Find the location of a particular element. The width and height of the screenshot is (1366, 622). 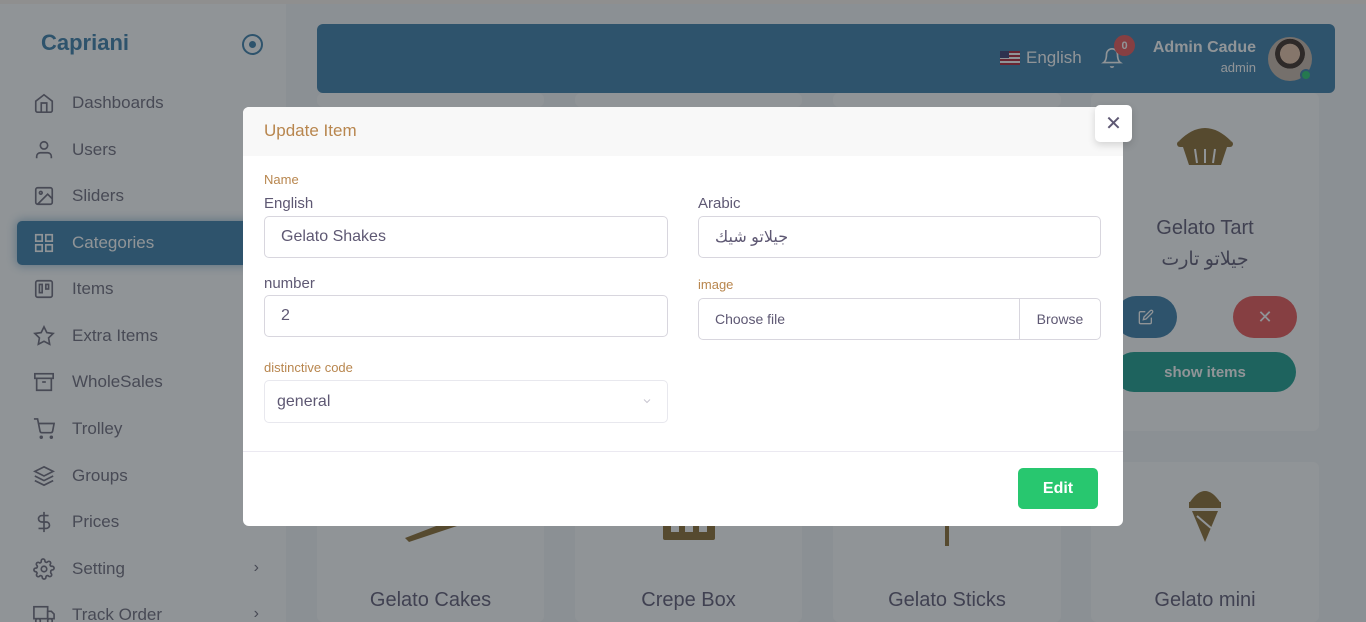

file-input-placeholder: Choose file is located at coordinates (750, 319).